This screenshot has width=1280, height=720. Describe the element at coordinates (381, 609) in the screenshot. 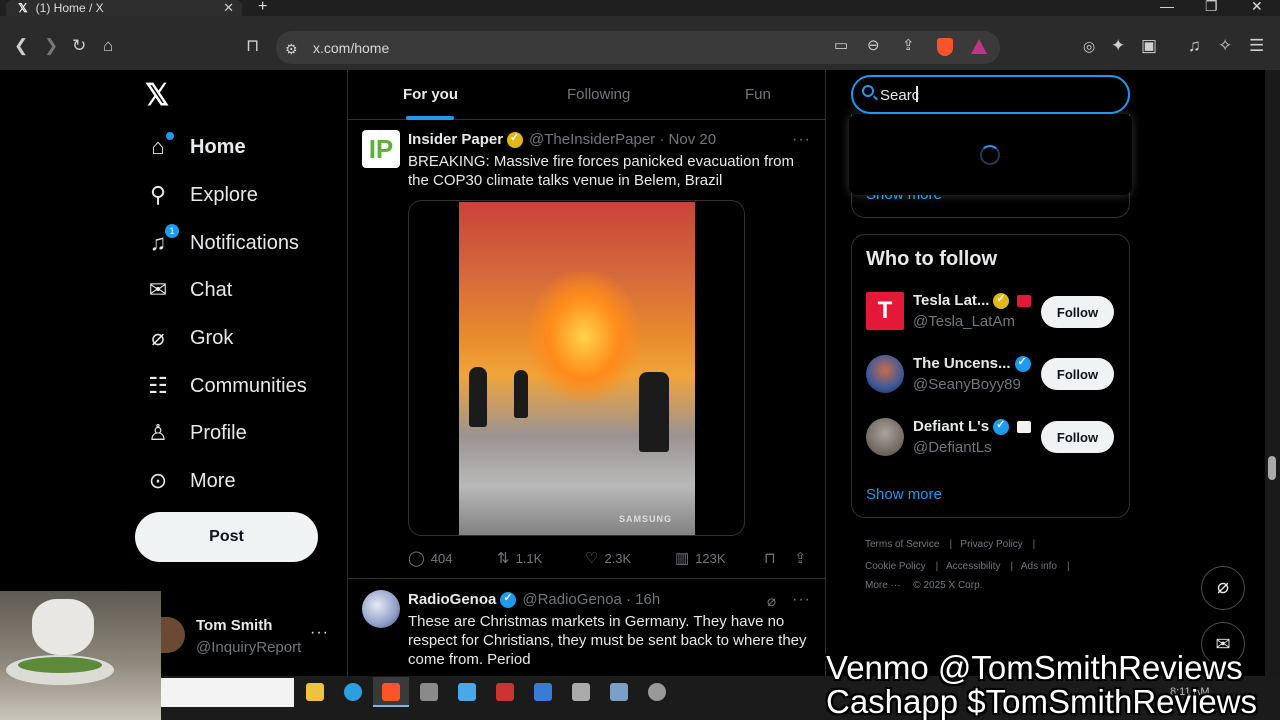

I see `tweet-avatar` at that location.